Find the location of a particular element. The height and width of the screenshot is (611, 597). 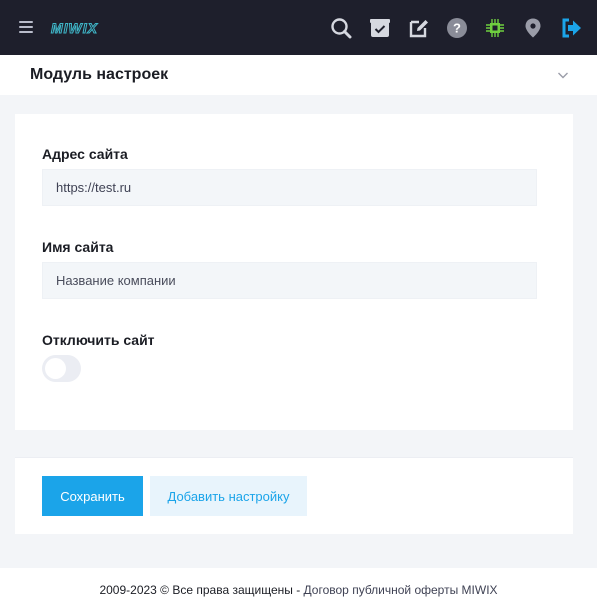

toggle-knob is located at coordinates (55, 368).